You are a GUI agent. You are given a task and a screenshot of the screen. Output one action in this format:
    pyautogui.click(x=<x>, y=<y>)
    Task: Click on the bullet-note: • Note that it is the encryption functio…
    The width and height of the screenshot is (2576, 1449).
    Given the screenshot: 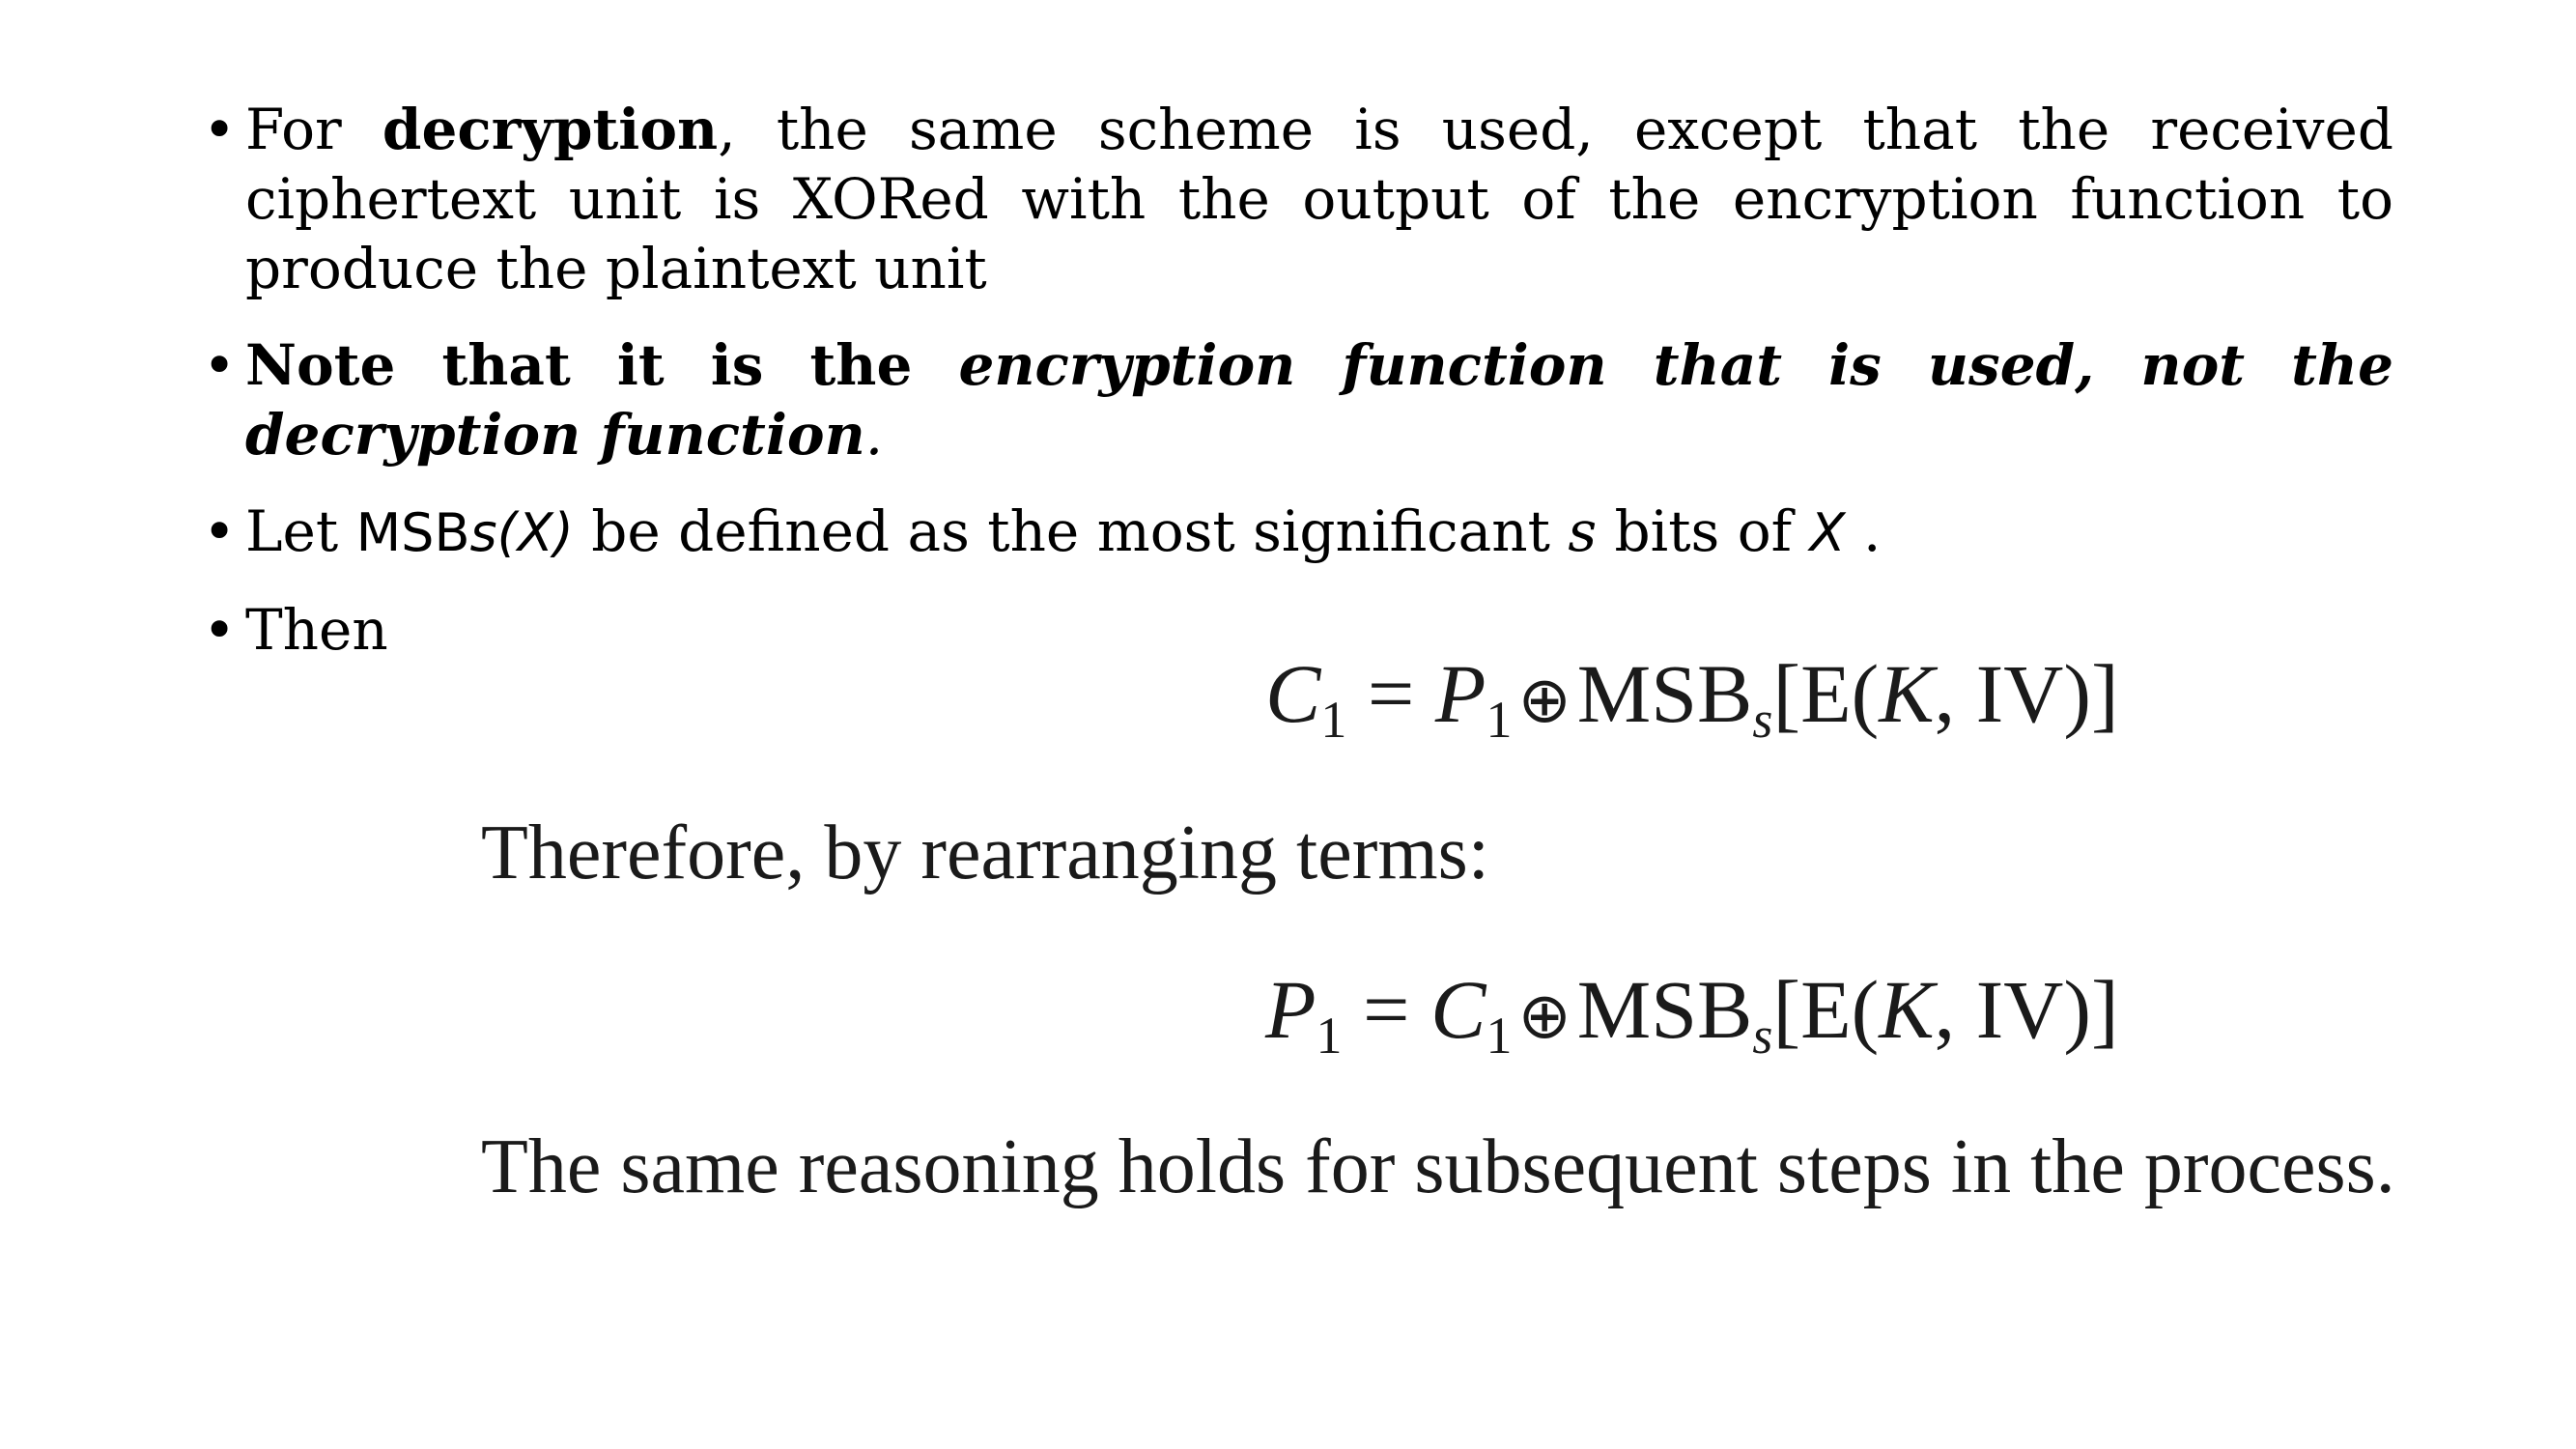 What is the action you would take?
    pyautogui.click(x=1298, y=399)
    